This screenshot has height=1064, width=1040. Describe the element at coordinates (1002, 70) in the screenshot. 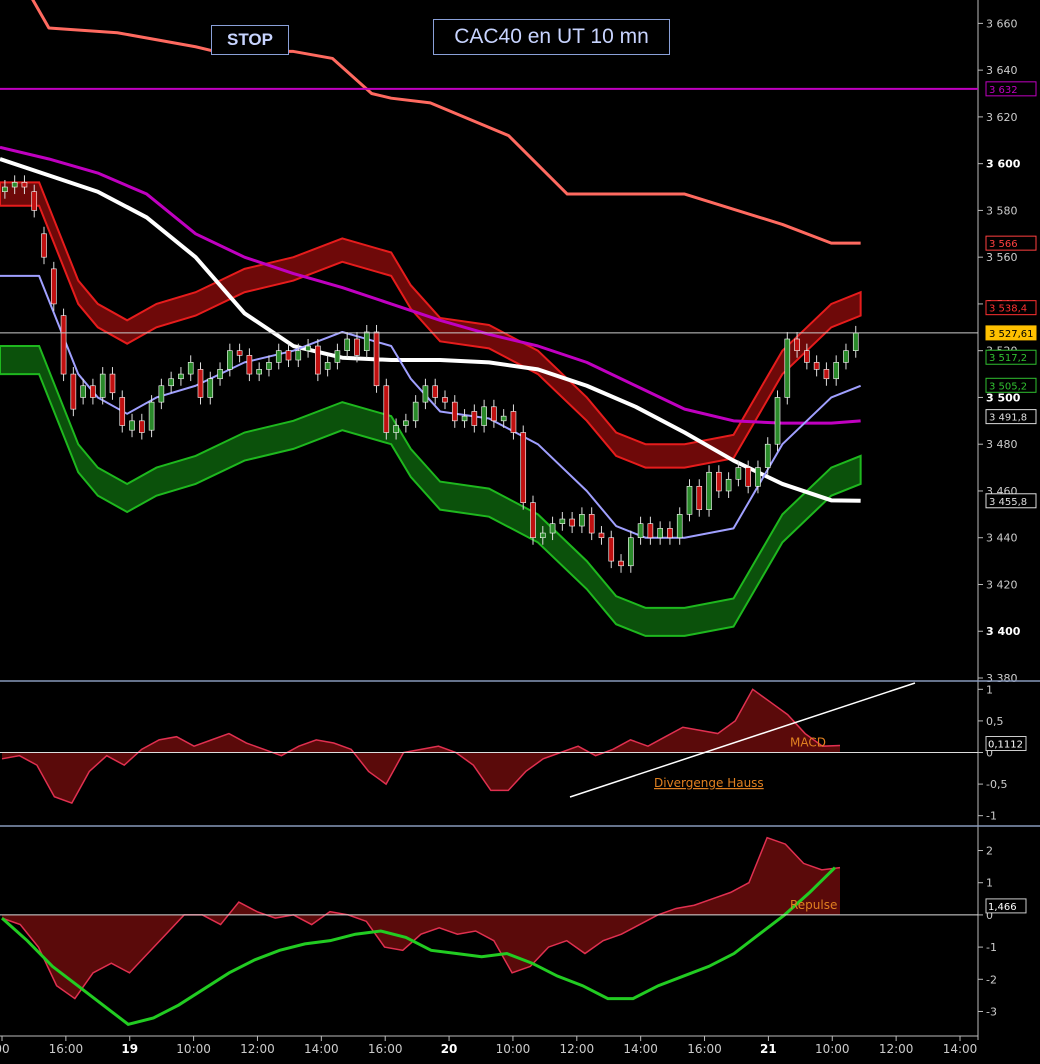

I see `y-tick-label: 3 640` at that location.